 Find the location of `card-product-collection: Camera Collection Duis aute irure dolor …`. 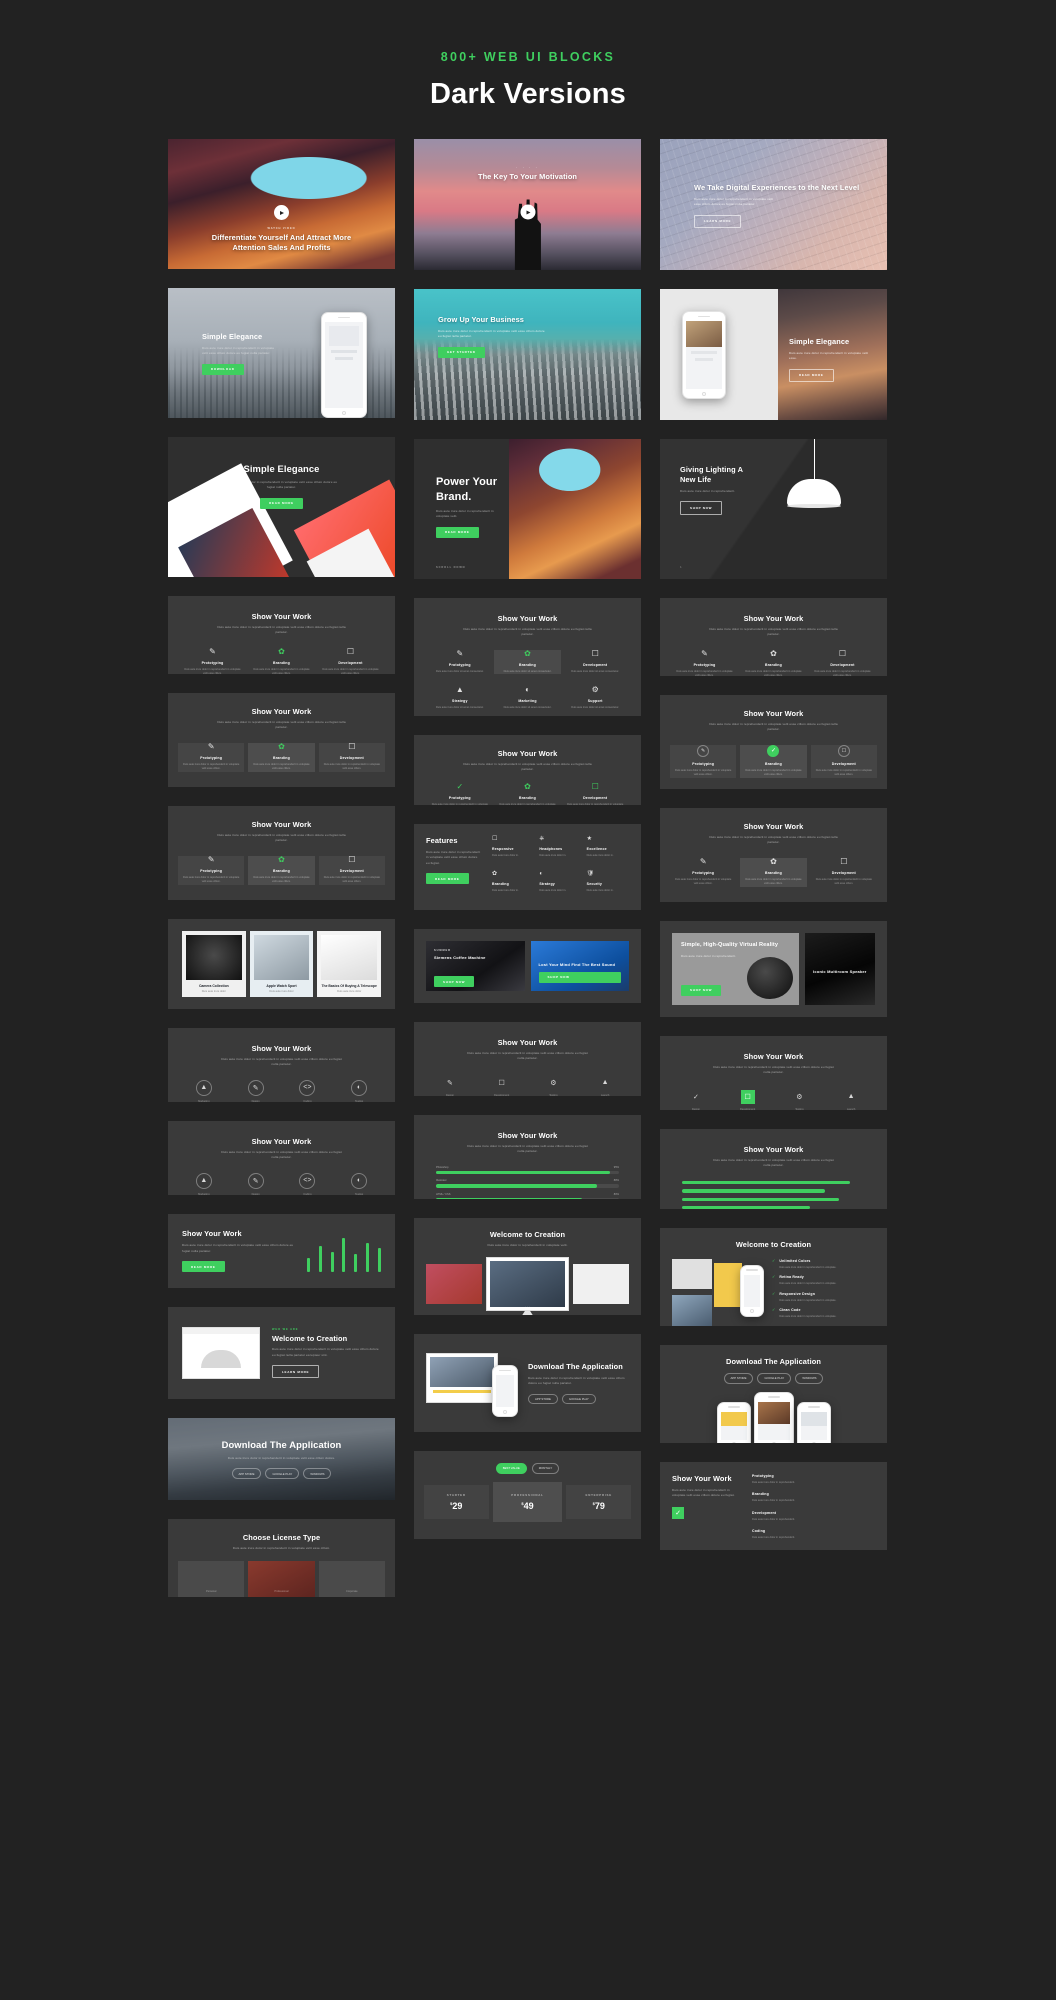

card-product-collection: Camera Collection Duis aute irure dolor … is located at coordinates (281, 964).